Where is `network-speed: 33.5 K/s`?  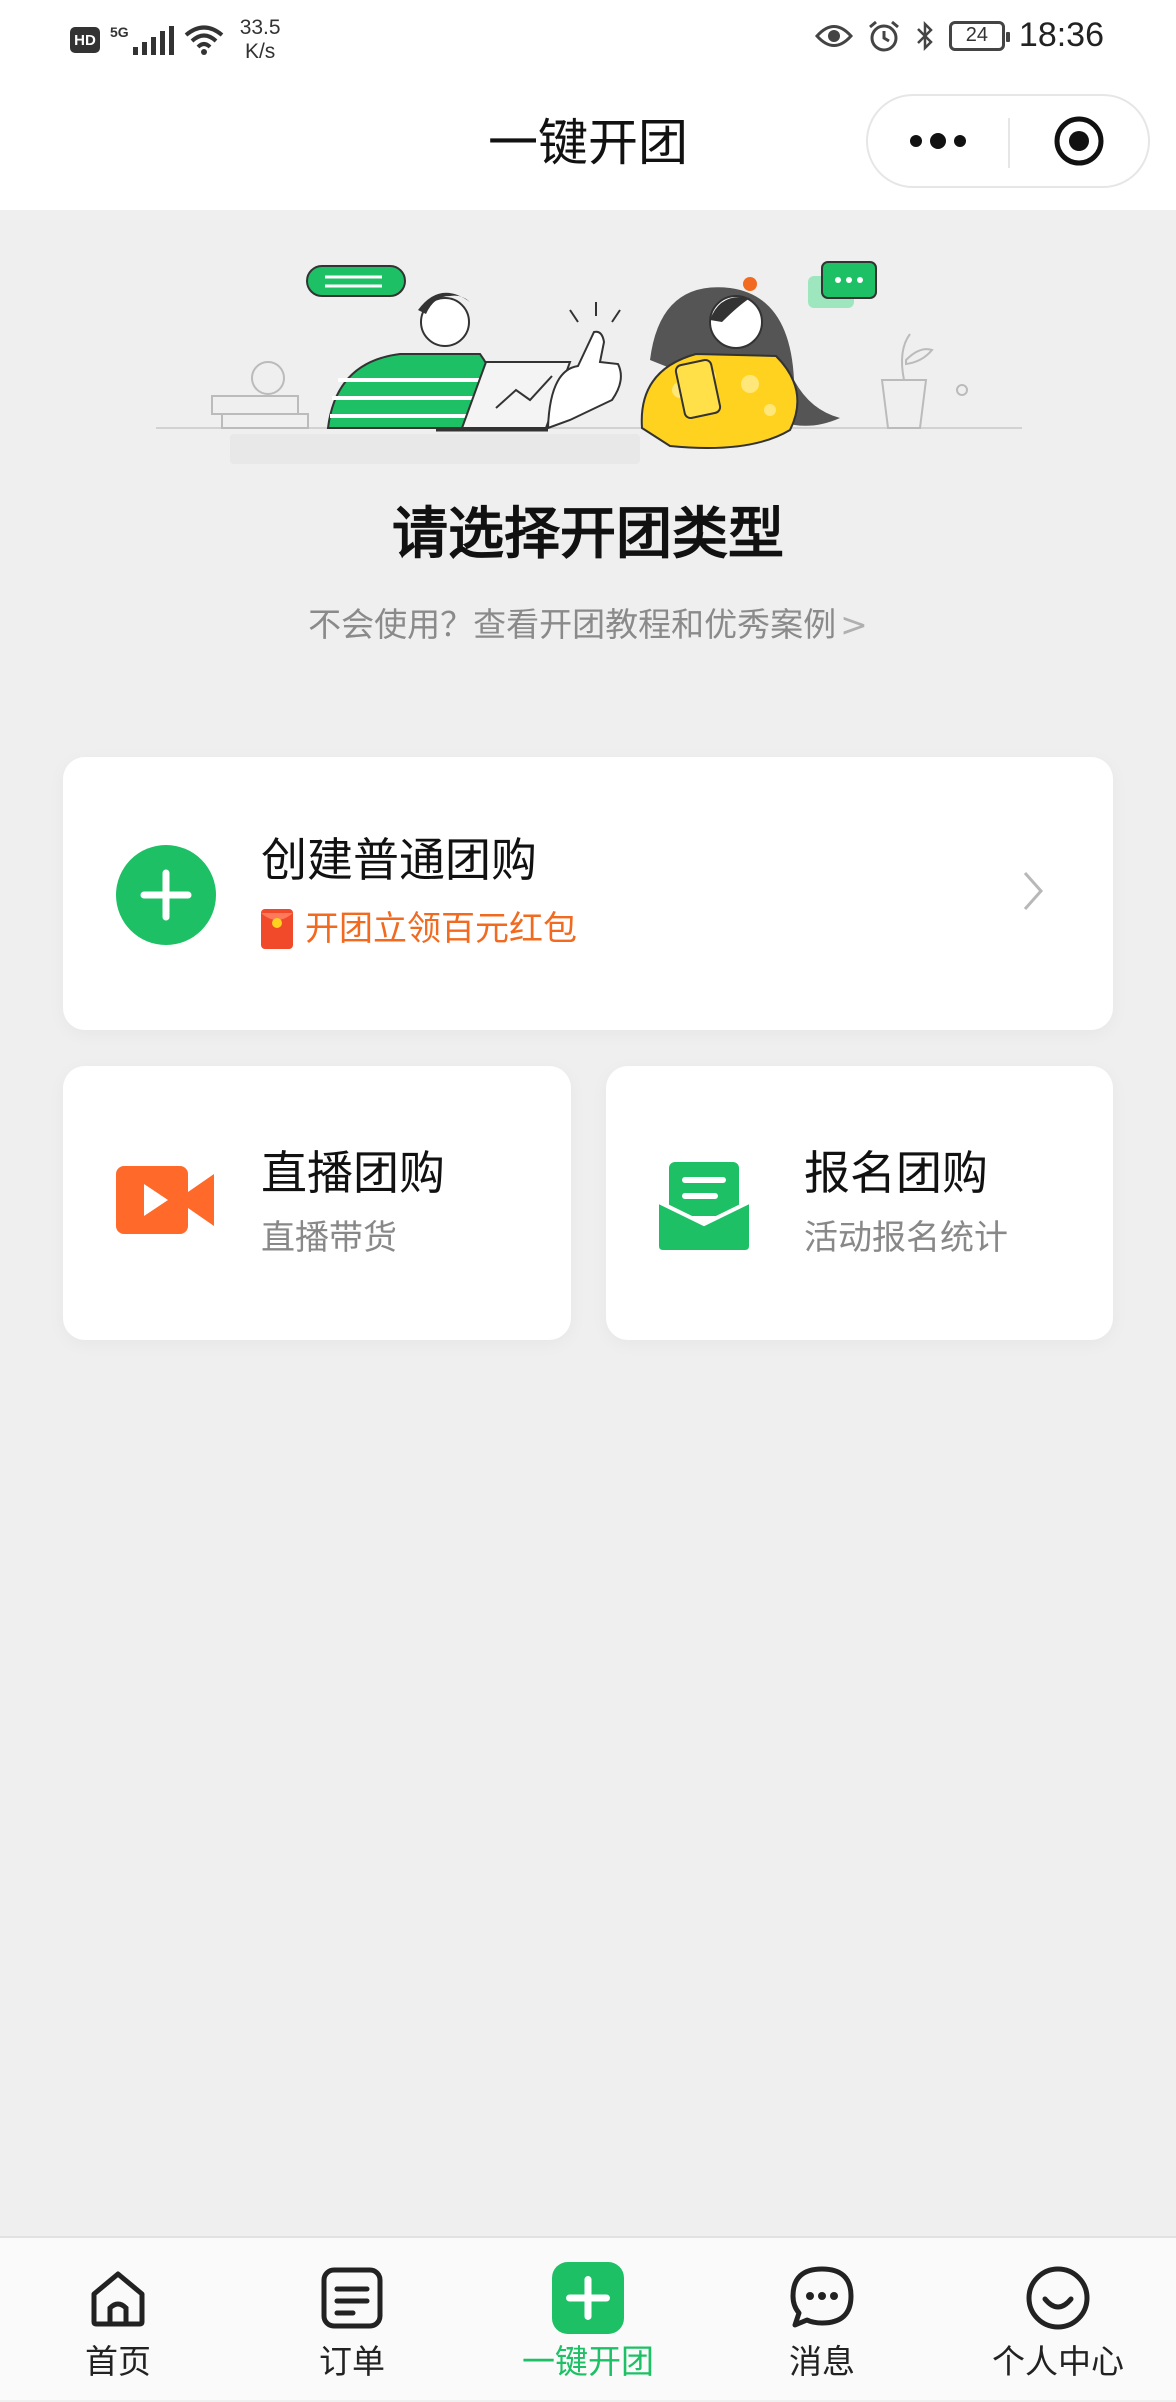
network-speed: 33.5 K/s is located at coordinates (260, 40).